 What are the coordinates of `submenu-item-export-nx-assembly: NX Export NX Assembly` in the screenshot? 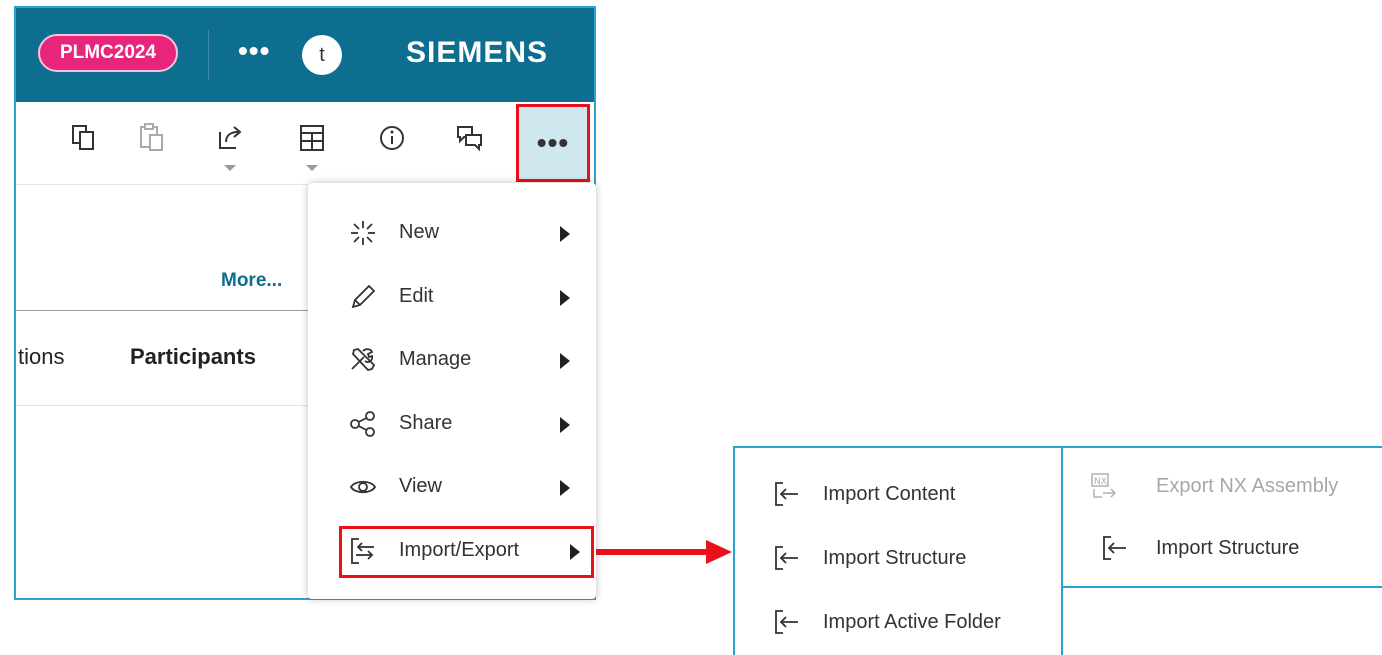 It's located at (1222, 488).